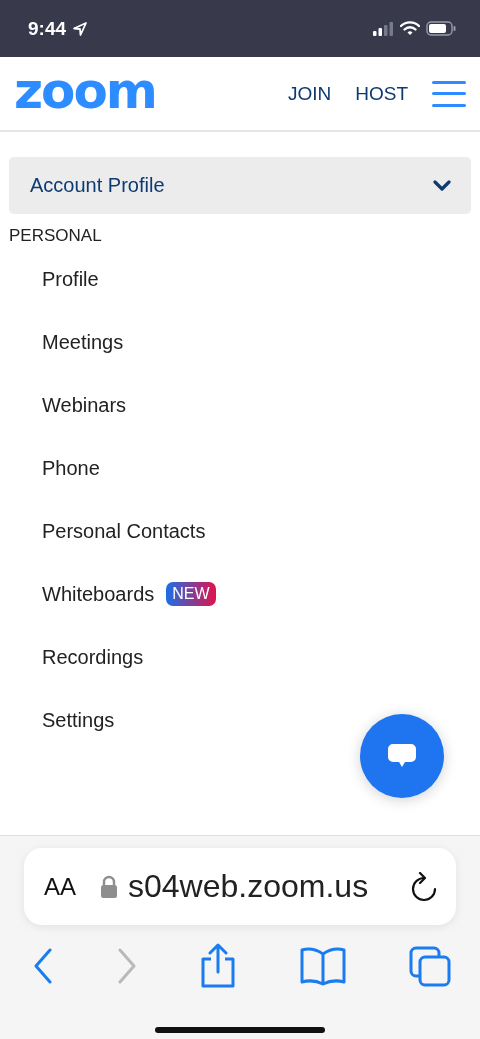 This screenshot has height=1039, width=480. What do you see at coordinates (410, 28) in the screenshot?
I see `wifi-icon` at bounding box center [410, 28].